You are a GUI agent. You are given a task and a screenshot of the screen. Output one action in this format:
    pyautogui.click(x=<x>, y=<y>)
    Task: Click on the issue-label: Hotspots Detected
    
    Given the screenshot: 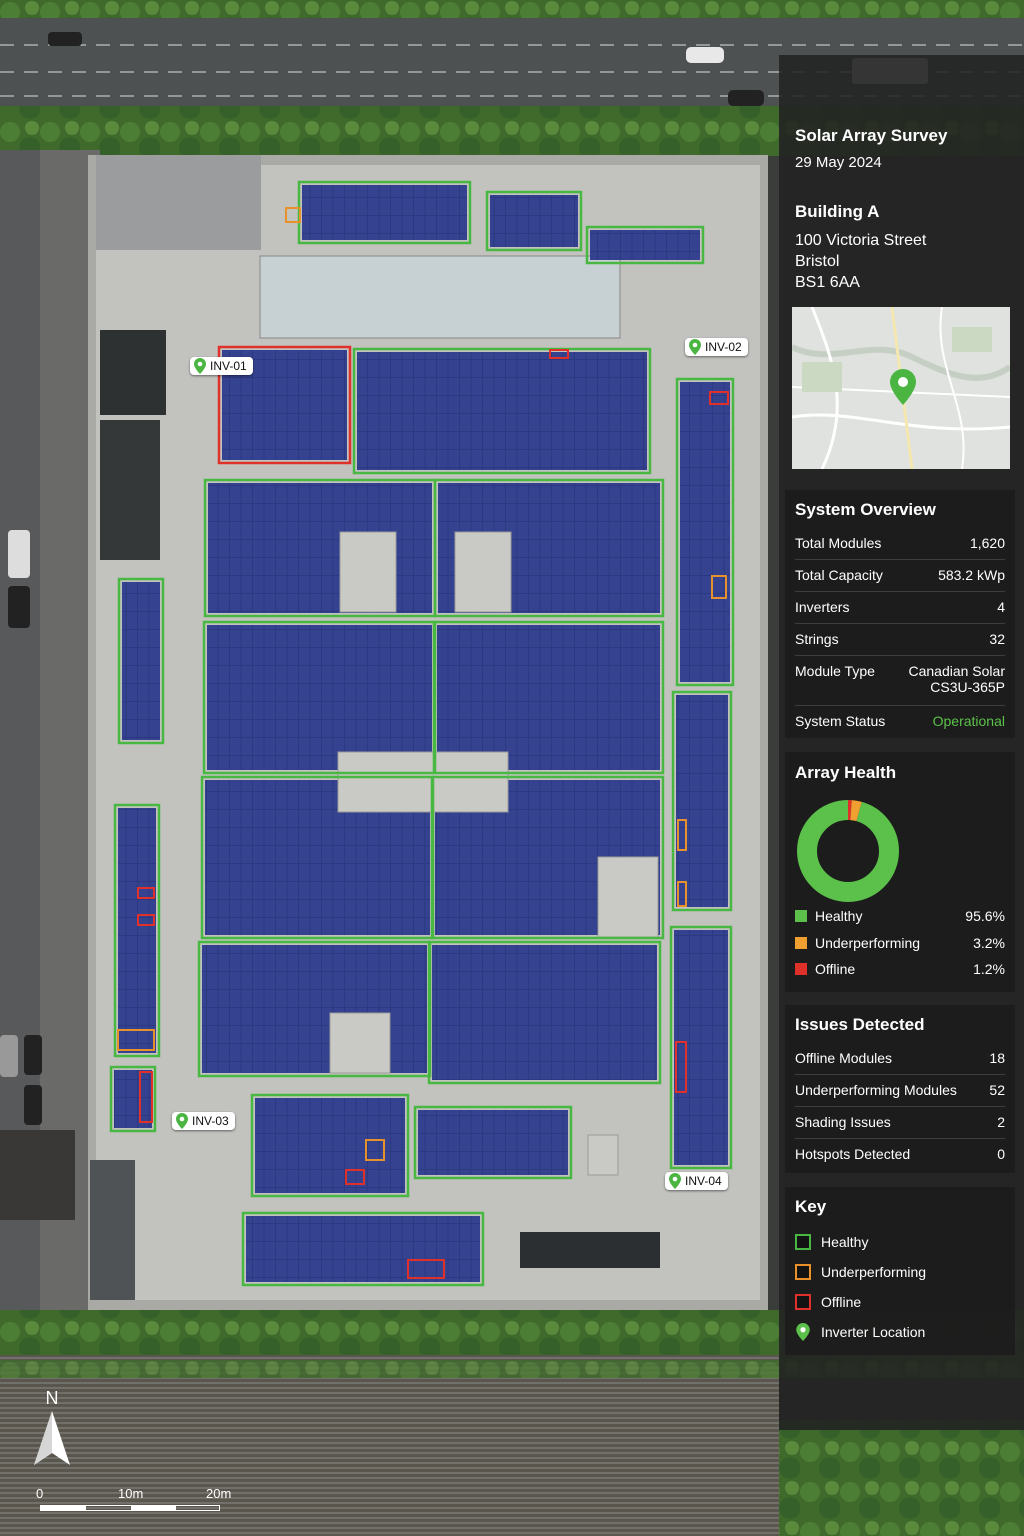 What is the action you would take?
    pyautogui.click(x=853, y=1154)
    